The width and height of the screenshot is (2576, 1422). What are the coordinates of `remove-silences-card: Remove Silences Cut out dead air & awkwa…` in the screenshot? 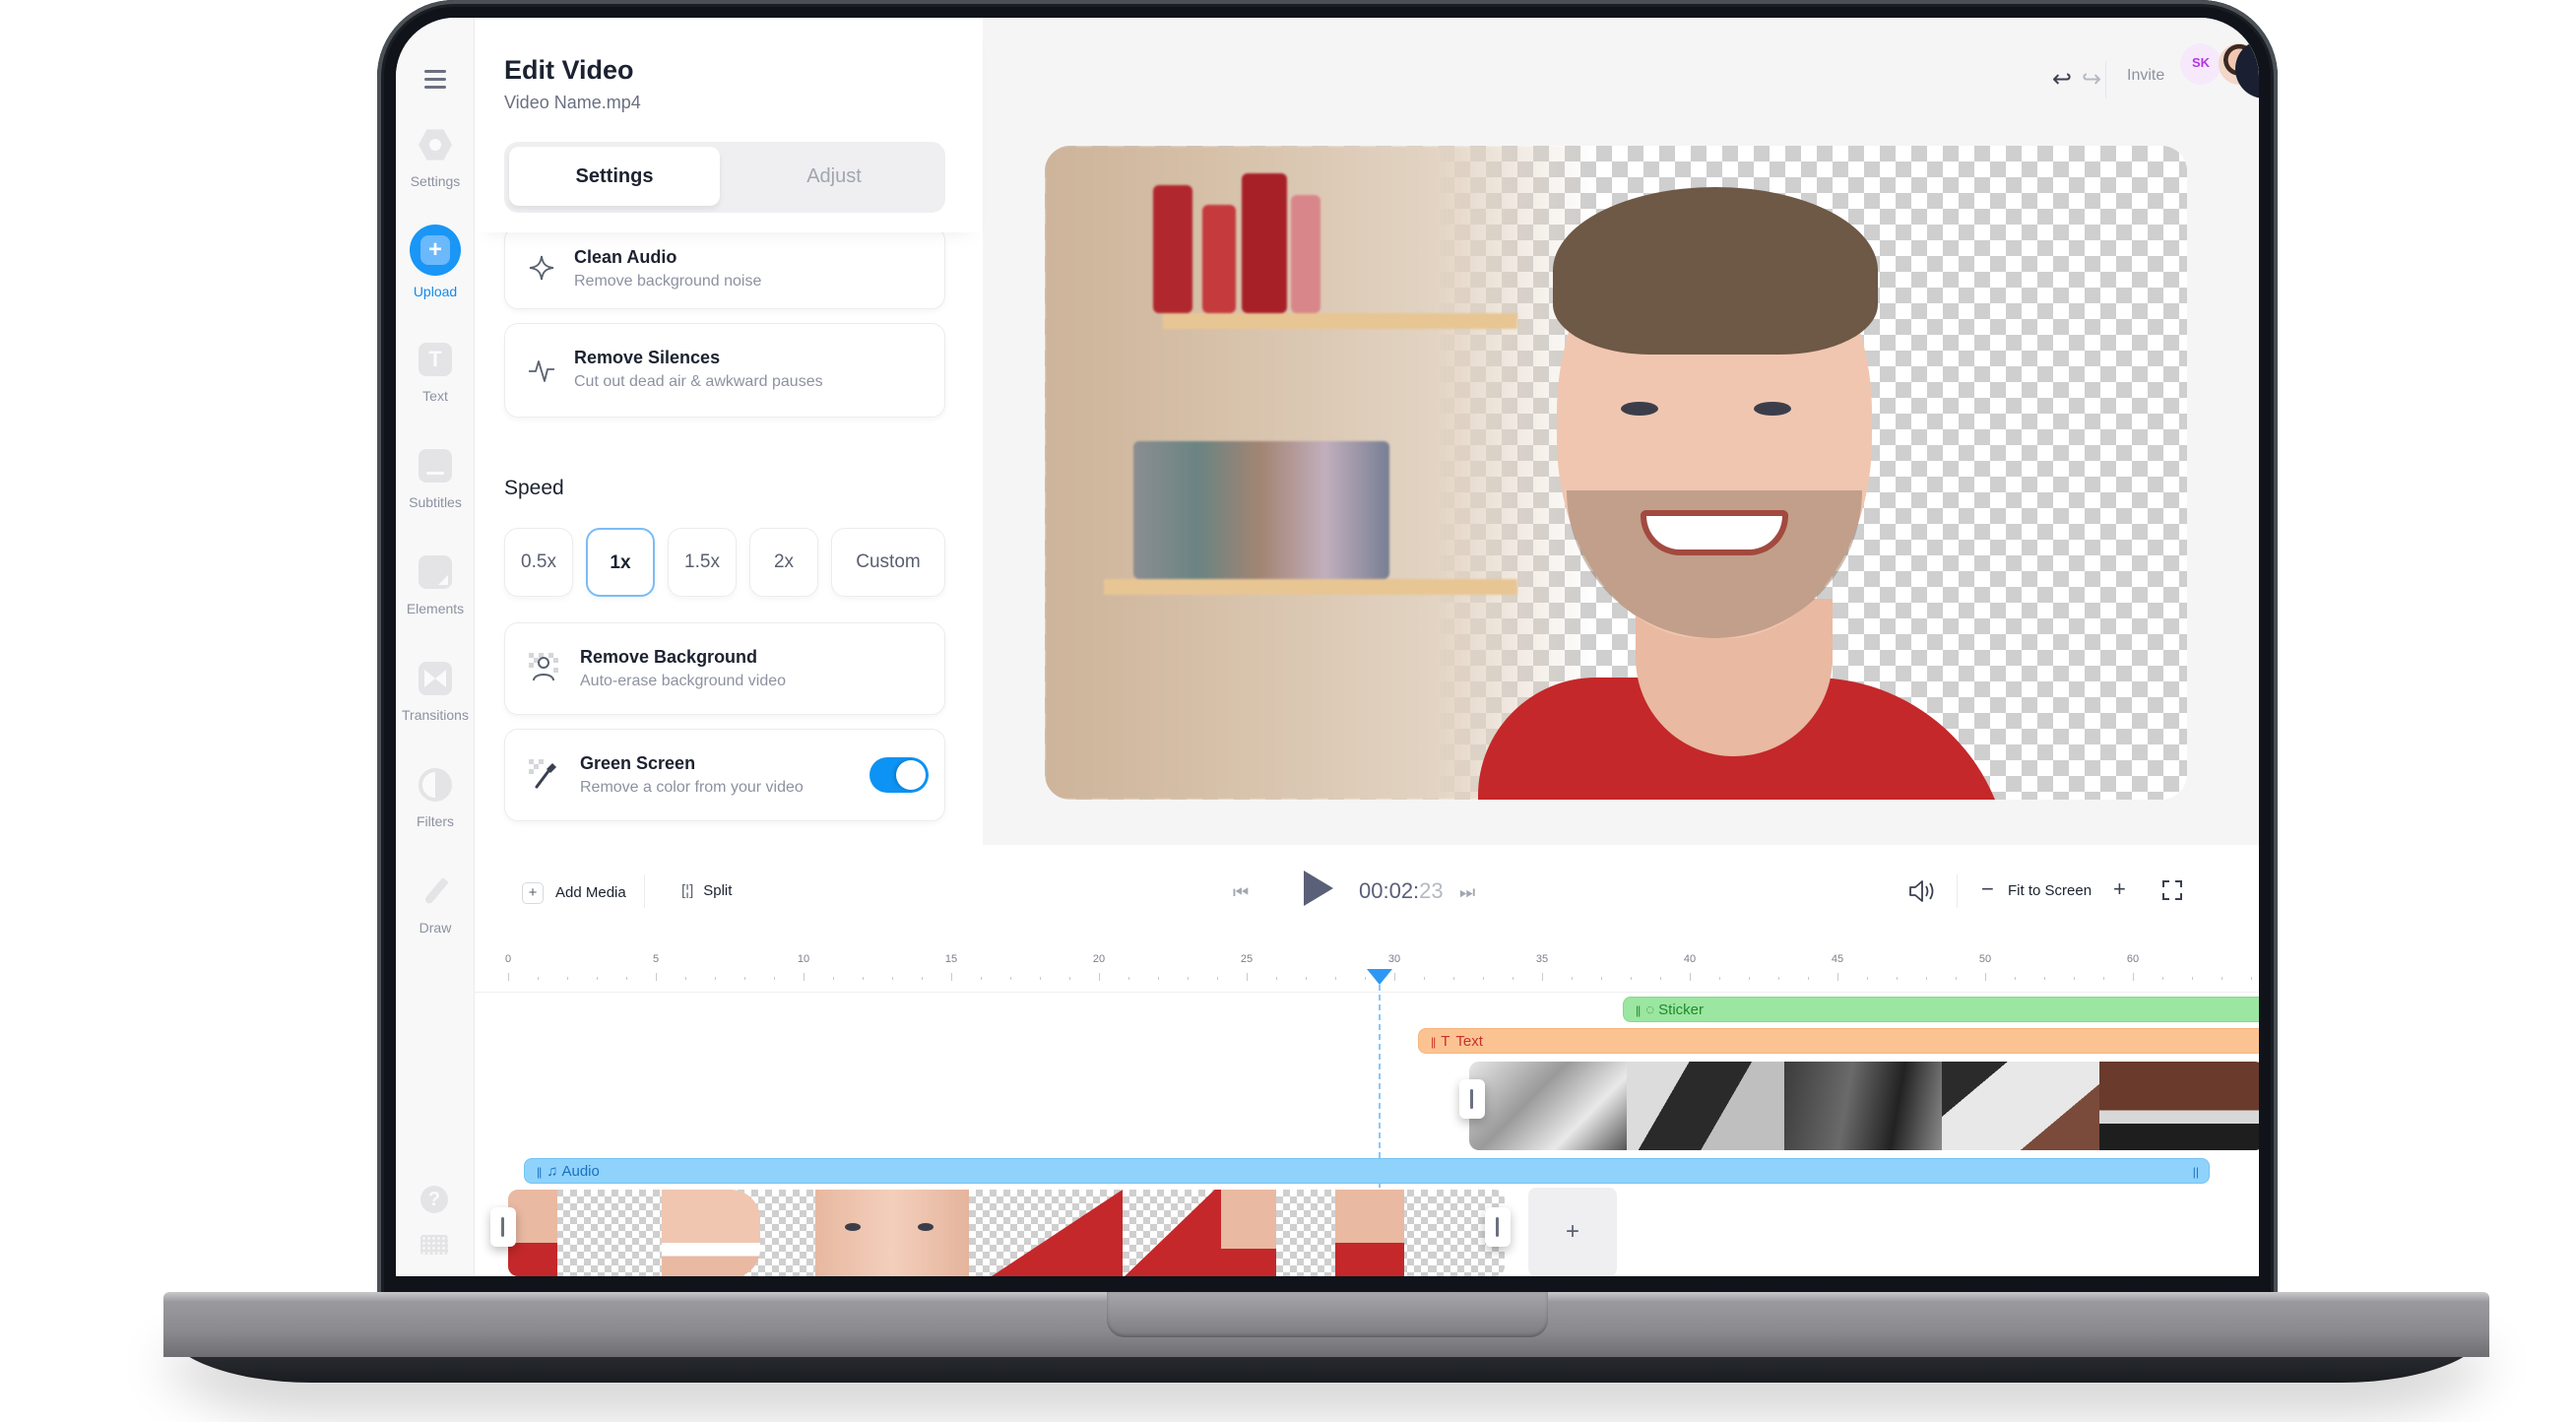 It's located at (724, 370).